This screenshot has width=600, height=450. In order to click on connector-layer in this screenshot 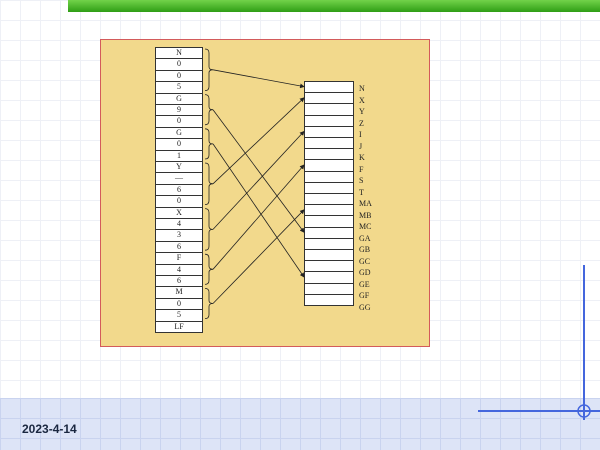, I will do `click(254, 183)`.